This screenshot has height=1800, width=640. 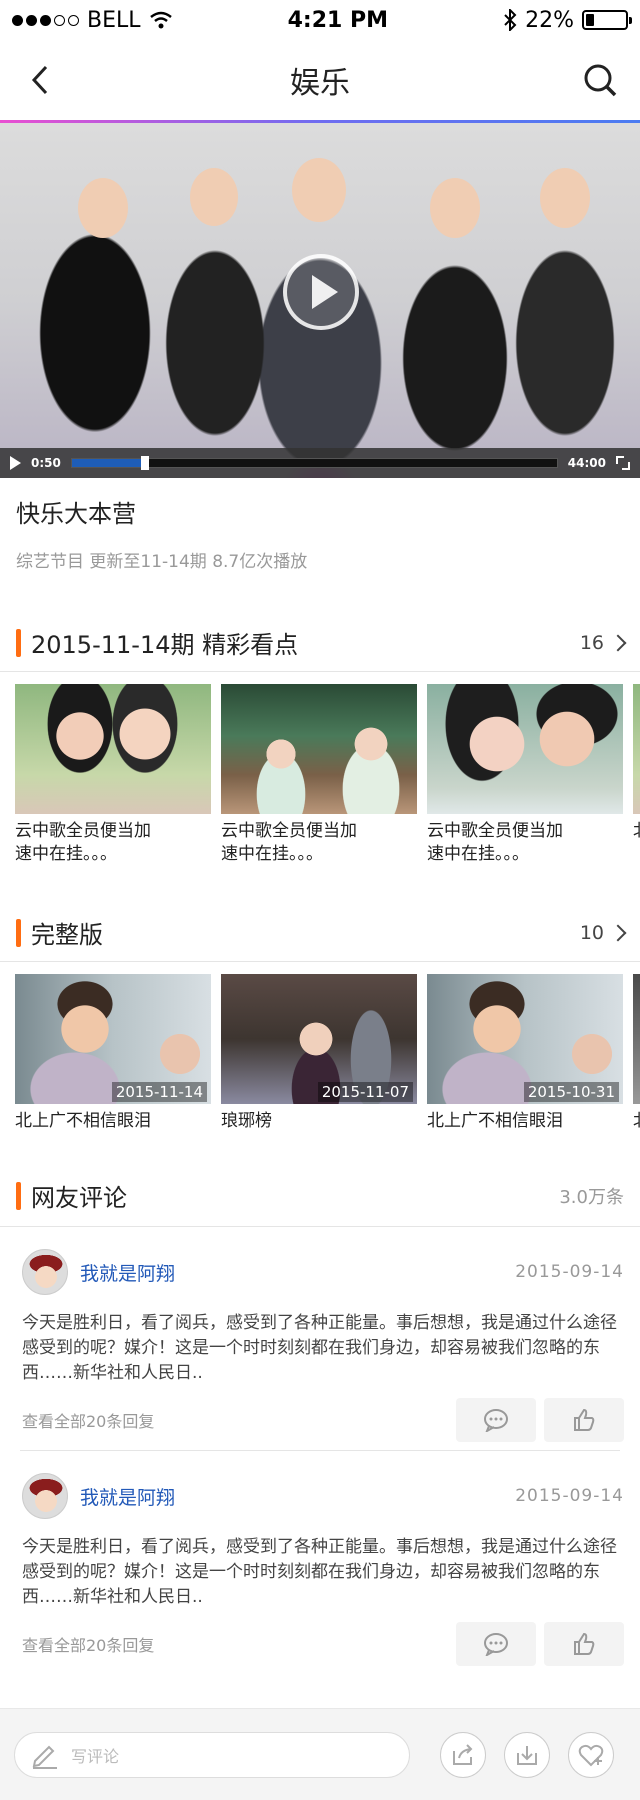 What do you see at coordinates (591, 932) in the screenshot?
I see `full-count: 10` at bounding box center [591, 932].